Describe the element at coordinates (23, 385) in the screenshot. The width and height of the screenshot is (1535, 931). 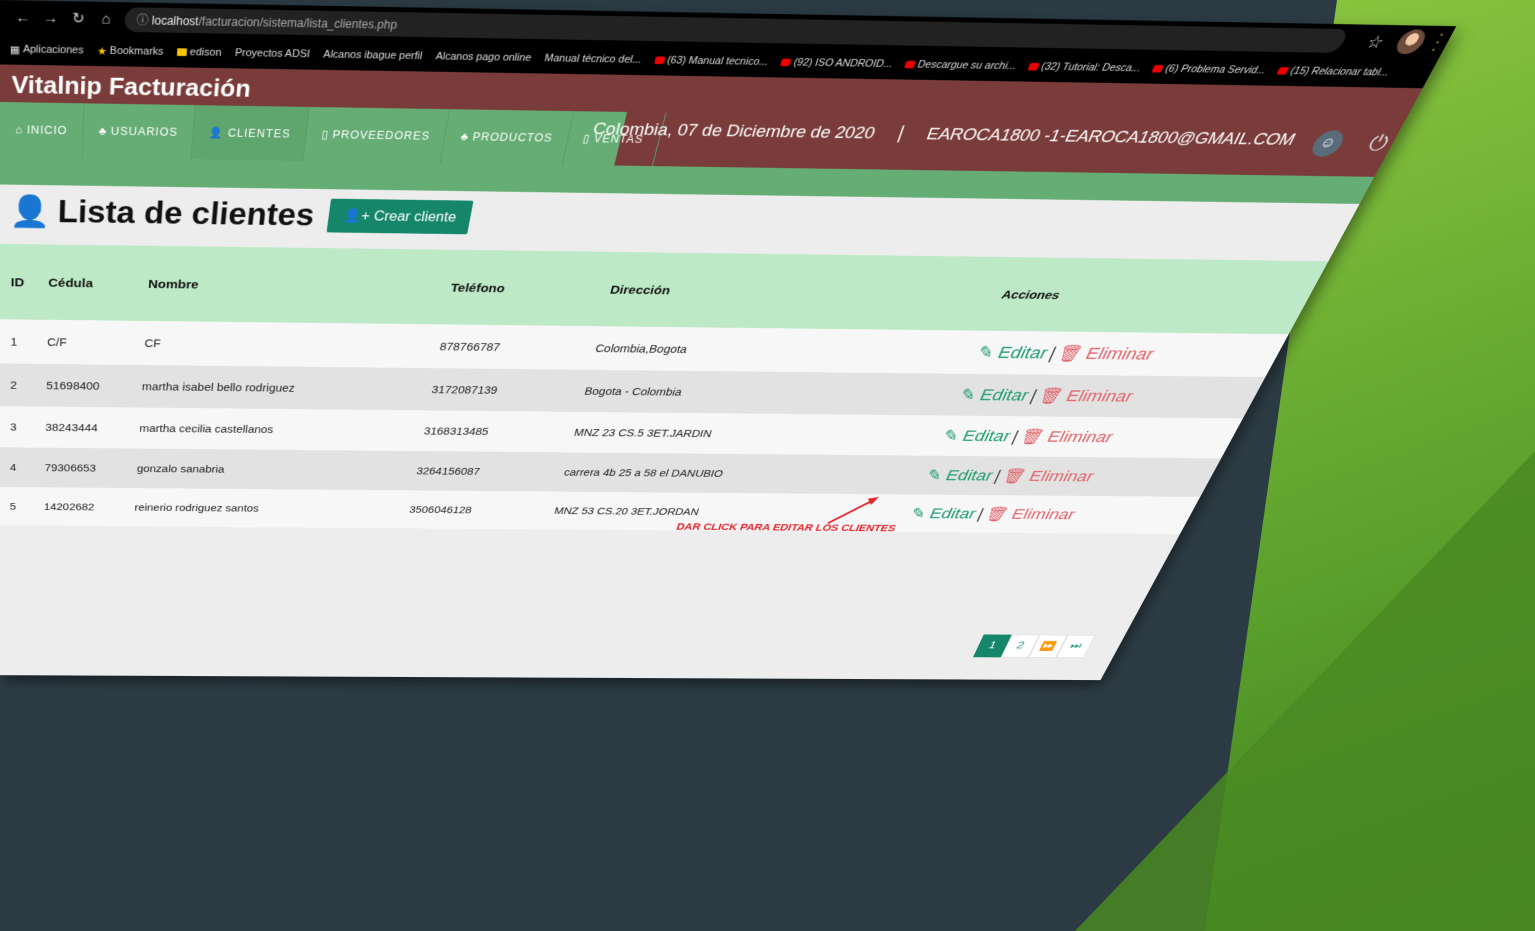
I see `cell-id: 2` at that location.